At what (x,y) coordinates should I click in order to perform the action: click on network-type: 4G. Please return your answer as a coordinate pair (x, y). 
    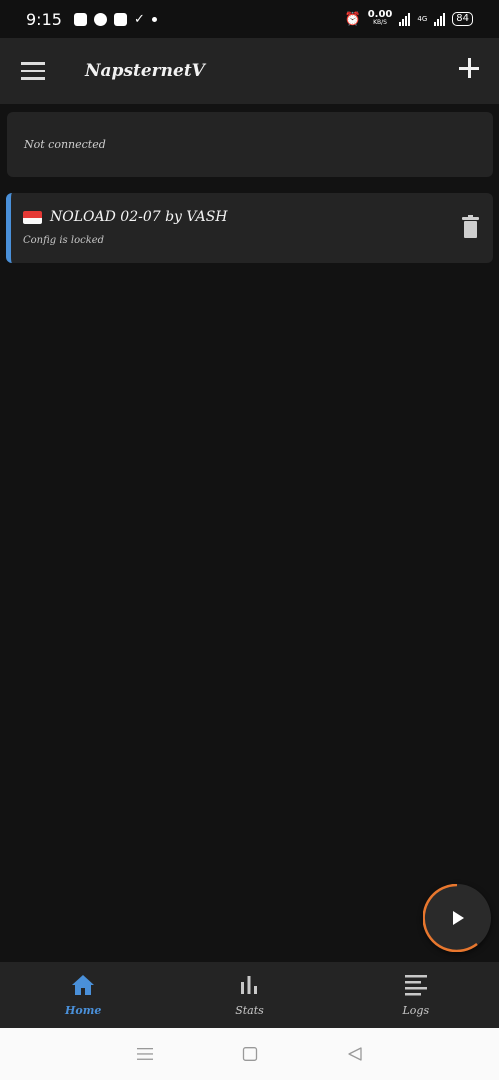
    Looking at the image, I should click on (422, 19).